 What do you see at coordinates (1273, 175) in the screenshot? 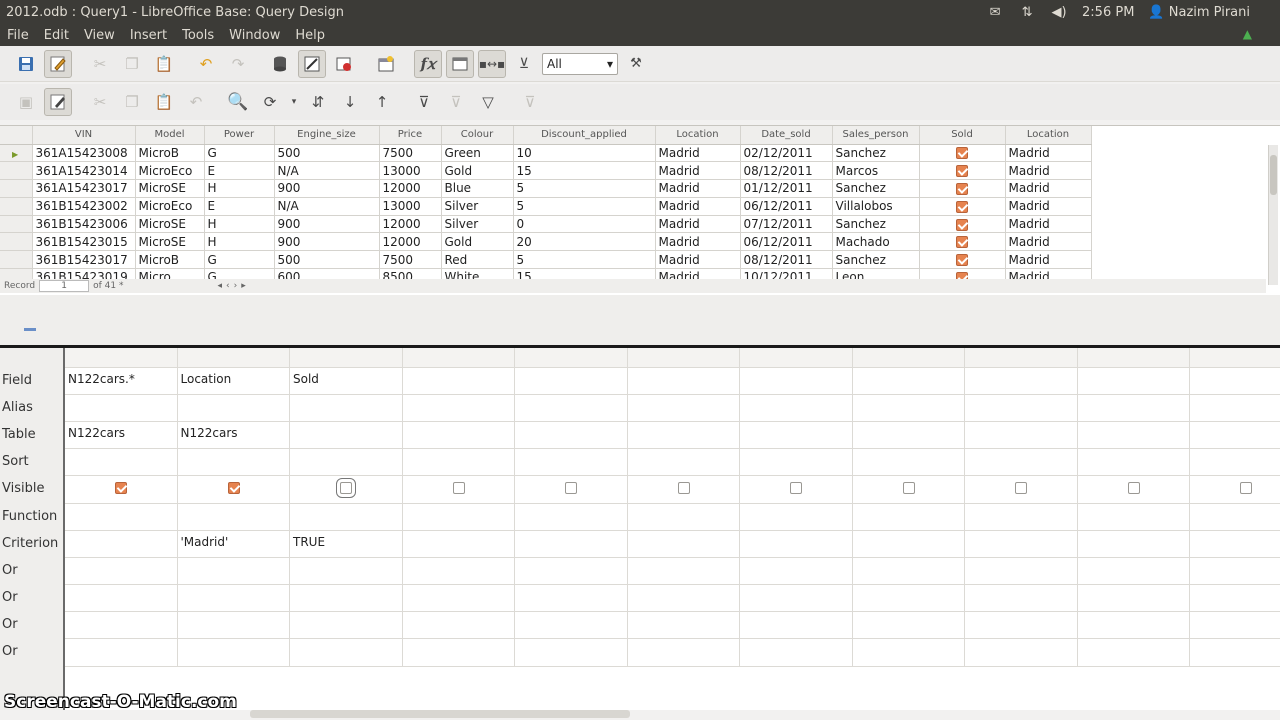
I see `scrollbar-thumb` at bounding box center [1273, 175].